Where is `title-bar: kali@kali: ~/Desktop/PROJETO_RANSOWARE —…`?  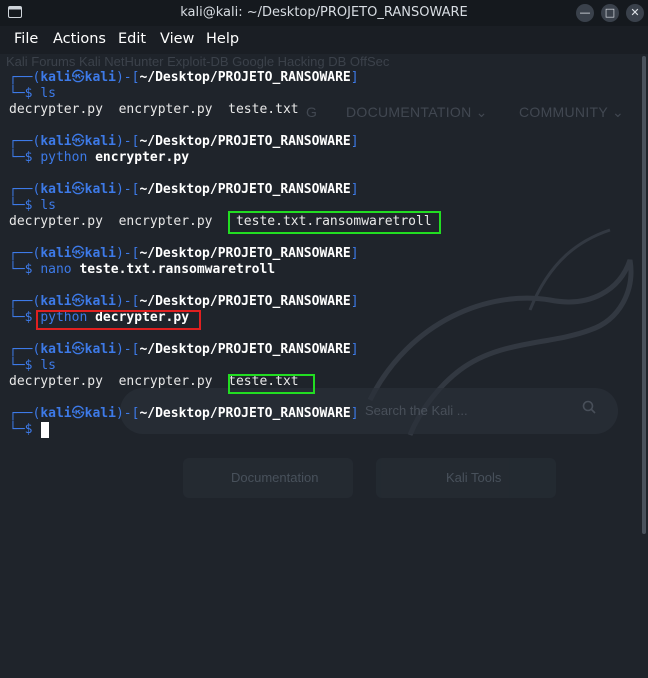 title-bar: kali@kali: ~/Desktop/PROJETO_RANSOWARE —… is located at coordinates (324, 13).